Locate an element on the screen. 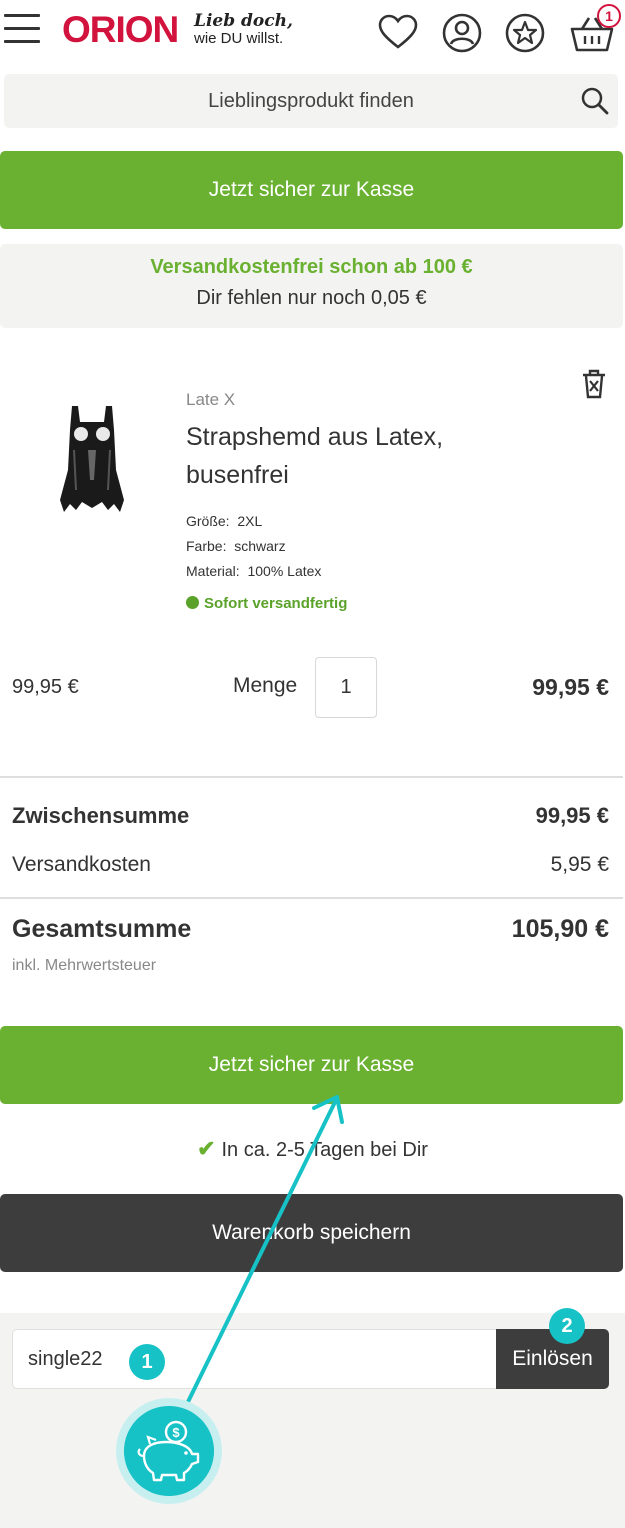 The height and width of the screenshot is (1528, 625). account-icon is located at coordinates (462, 33).